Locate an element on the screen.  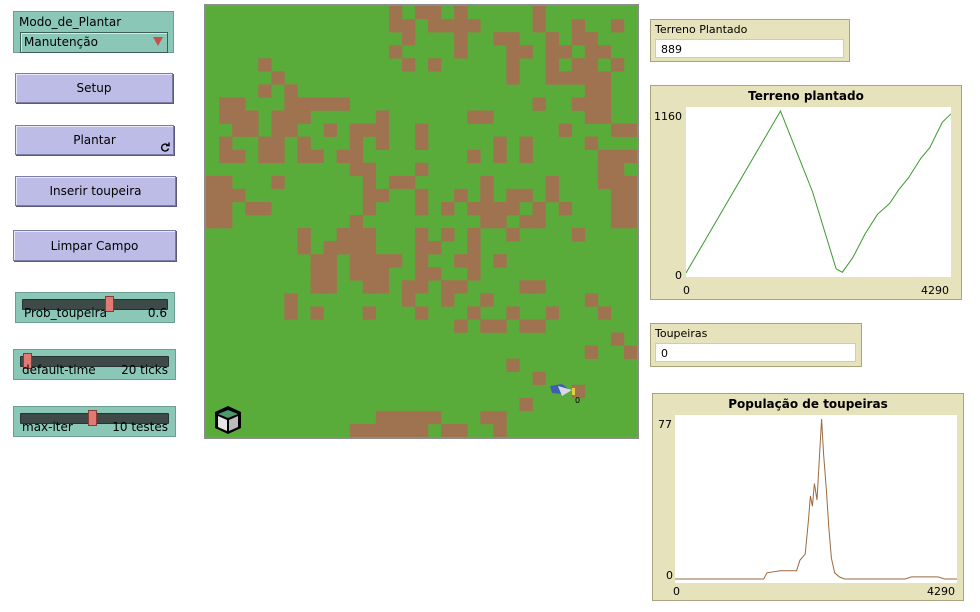
max-iter-slider: max-iter 10 testes is located at coordinates (94, 421).